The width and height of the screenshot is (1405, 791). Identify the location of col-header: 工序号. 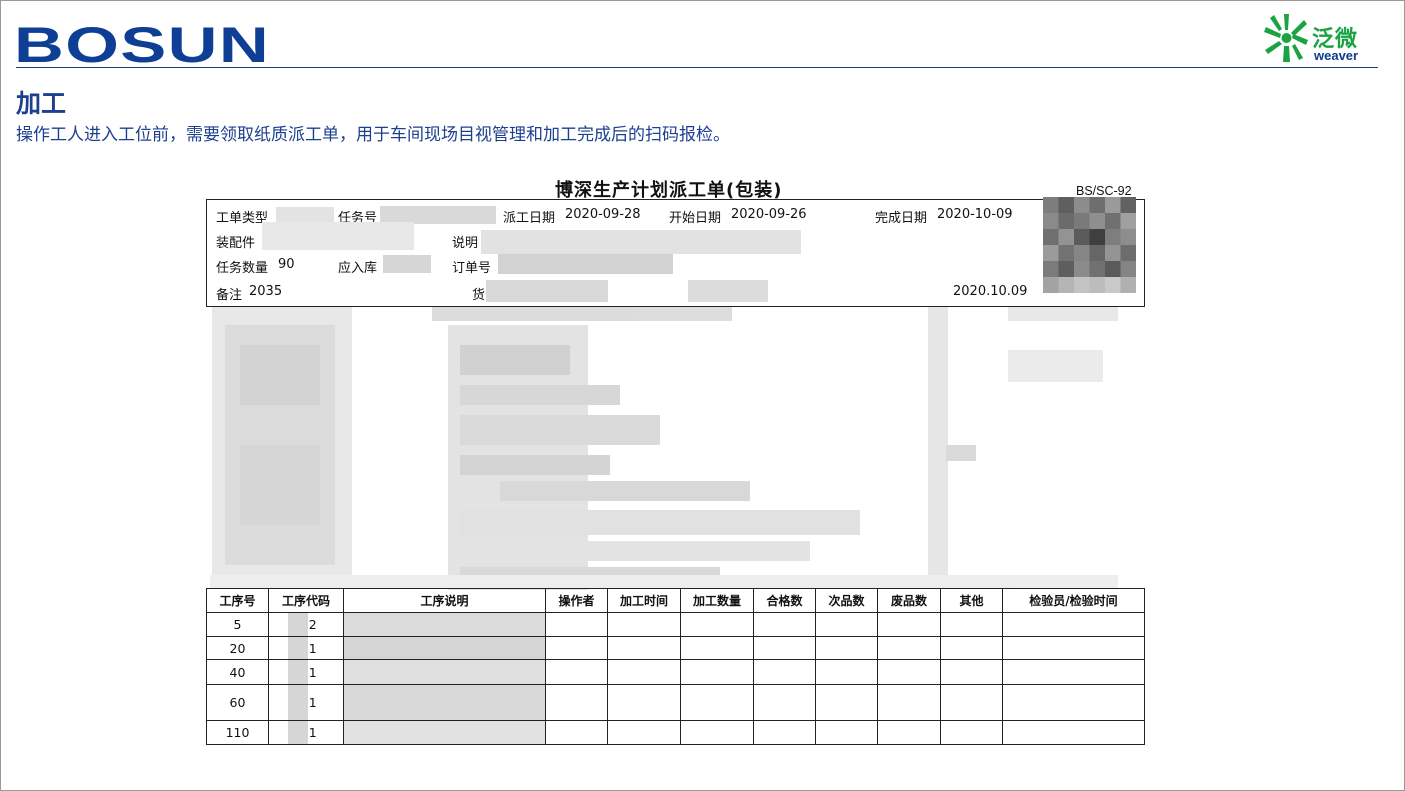
(237, 600).